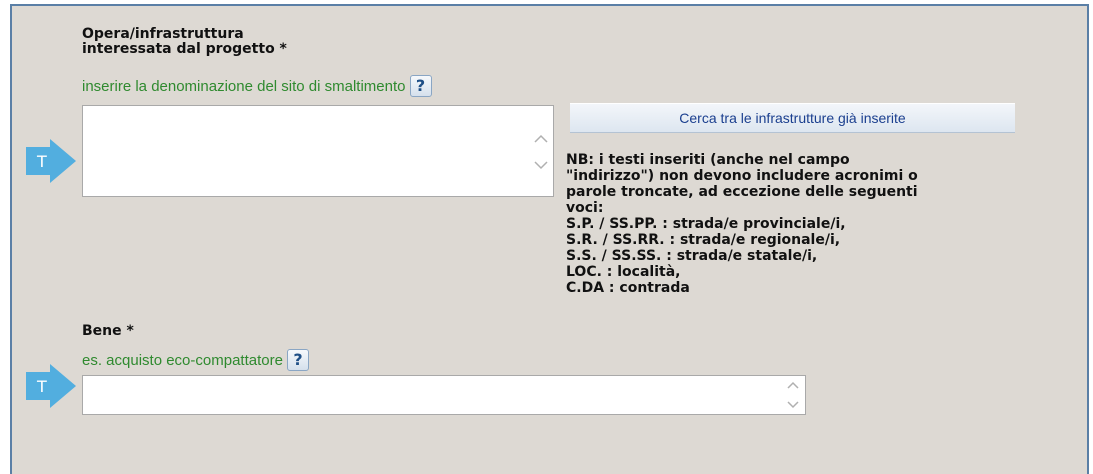 Image resolution: width=1093 pixels, height=474 pixels. Describe the element at coordinates (708, 160) in the screenshot. I see `nb-line: NB: i testi inseriti (anche nel campo` at that location.